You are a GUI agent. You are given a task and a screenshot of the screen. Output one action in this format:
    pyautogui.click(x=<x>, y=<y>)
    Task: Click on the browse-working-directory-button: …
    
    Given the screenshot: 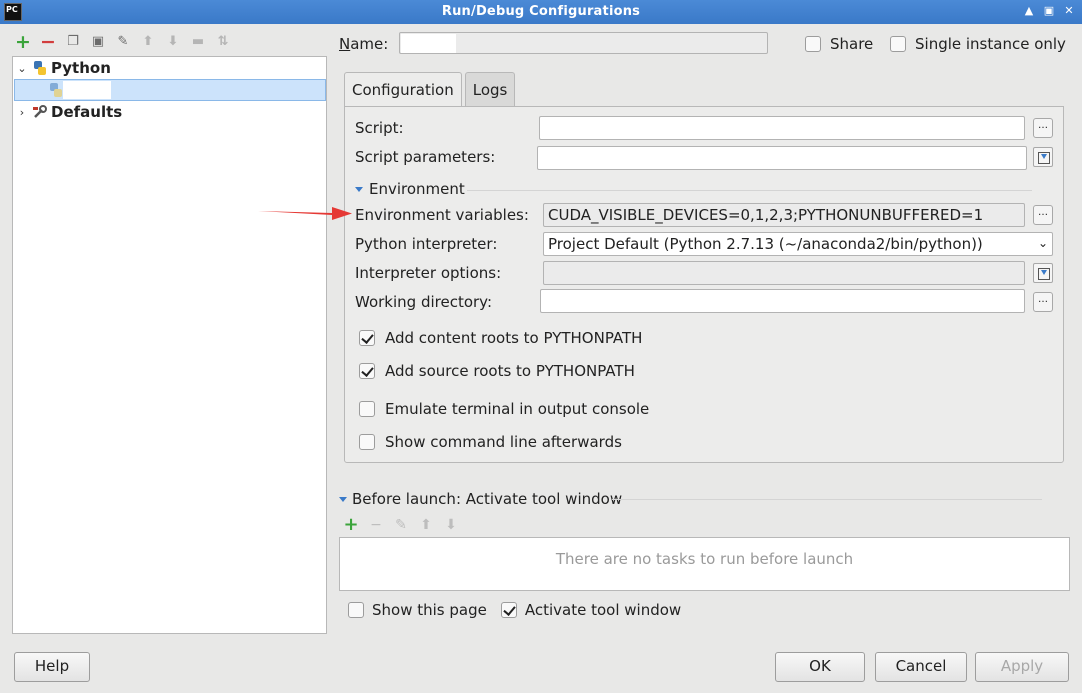 What is the action you would take?
    pyautogui.click(x=1043, y=302)
    